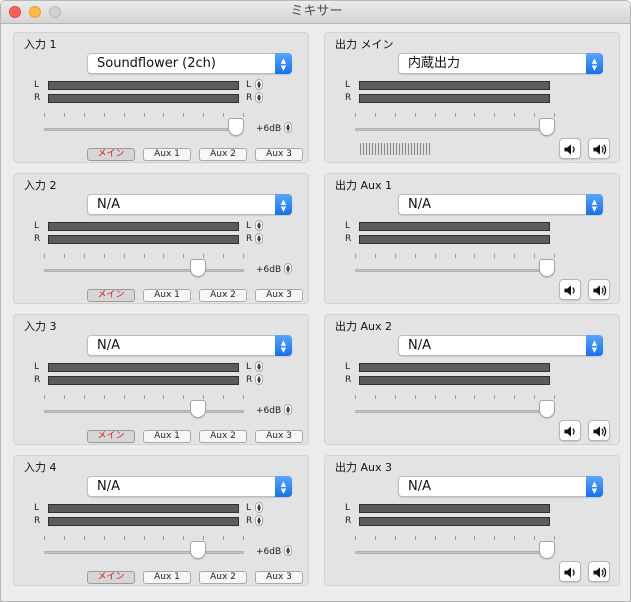 Image resolution: width=631 pixels, height=602 pixels. I want to click on input-4-route-aux-2-button: Aux 2, so click(223, 577).